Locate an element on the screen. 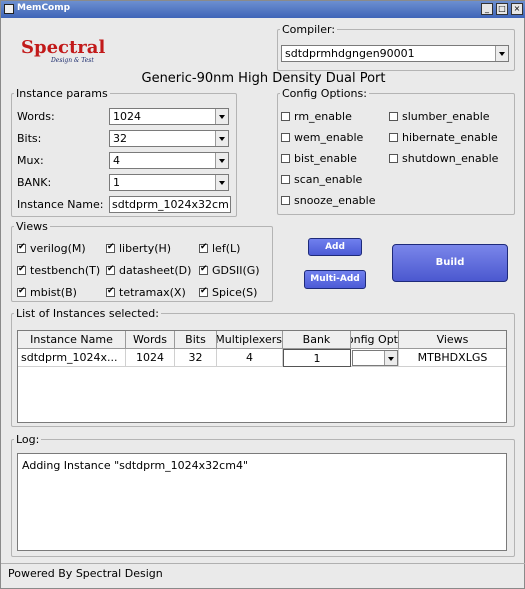 This screenshot has height=589, width=525. words-value: 1024 is located at coordinates (127, 116).